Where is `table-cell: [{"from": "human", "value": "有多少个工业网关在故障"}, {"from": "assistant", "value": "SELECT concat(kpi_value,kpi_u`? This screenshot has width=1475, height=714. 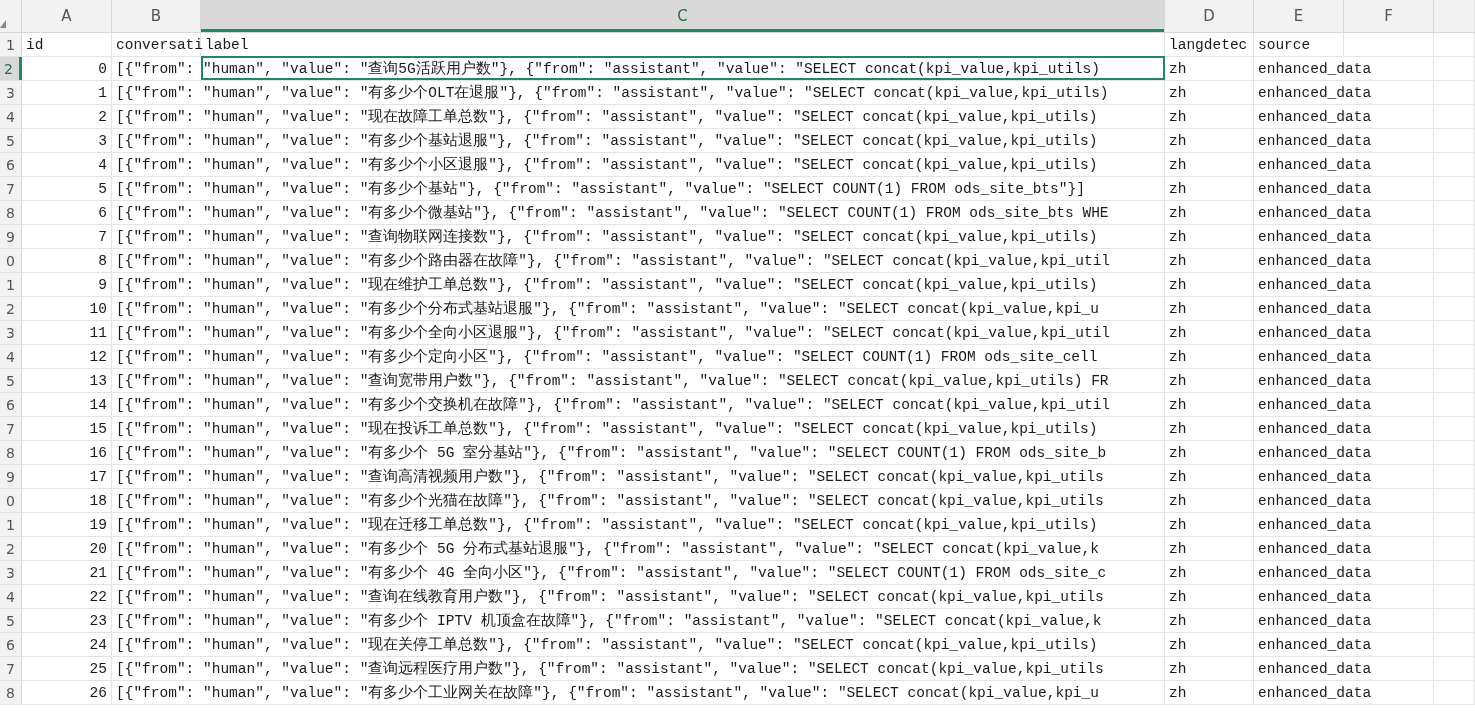 table-cell: [{"from": "human", "value": "有多少个工业网关在故障"}, {"from": "assistant", "value": "SELECT concat(kpi_value,kpi_u is located at coordinates (638, 692).